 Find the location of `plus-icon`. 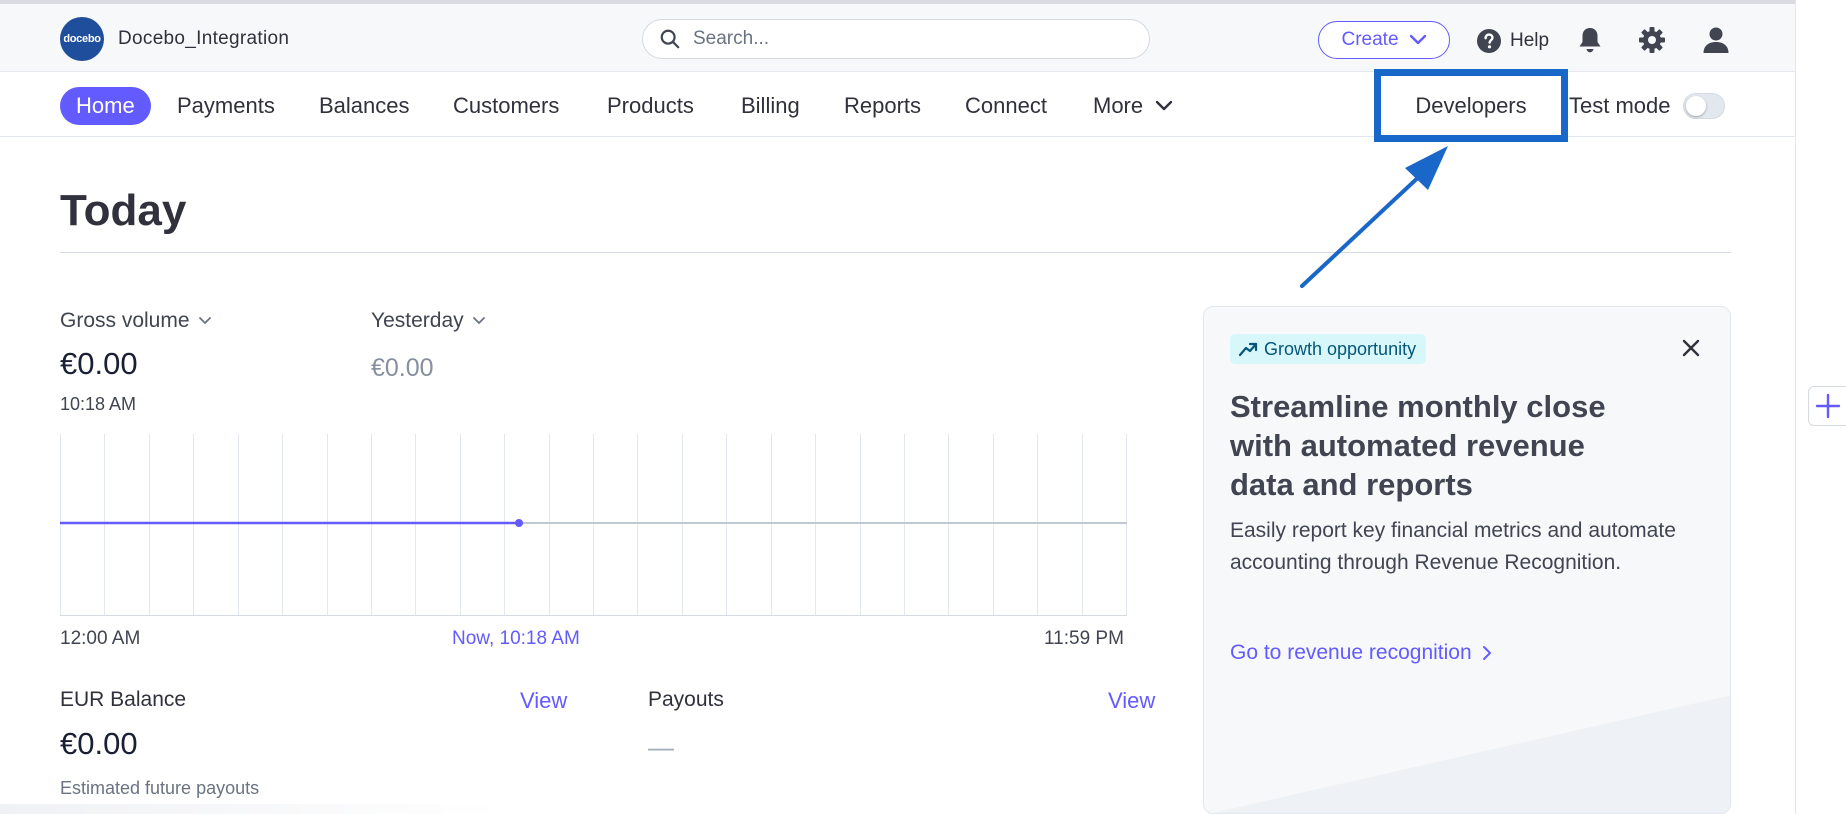

plus-icon is located at coordinates (1828, 406).